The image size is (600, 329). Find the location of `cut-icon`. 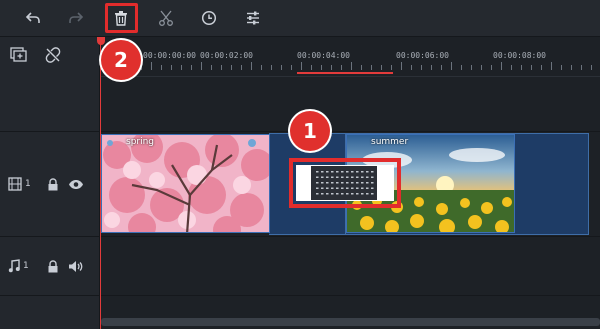

cut-icon is located at coordinates (166, 18).